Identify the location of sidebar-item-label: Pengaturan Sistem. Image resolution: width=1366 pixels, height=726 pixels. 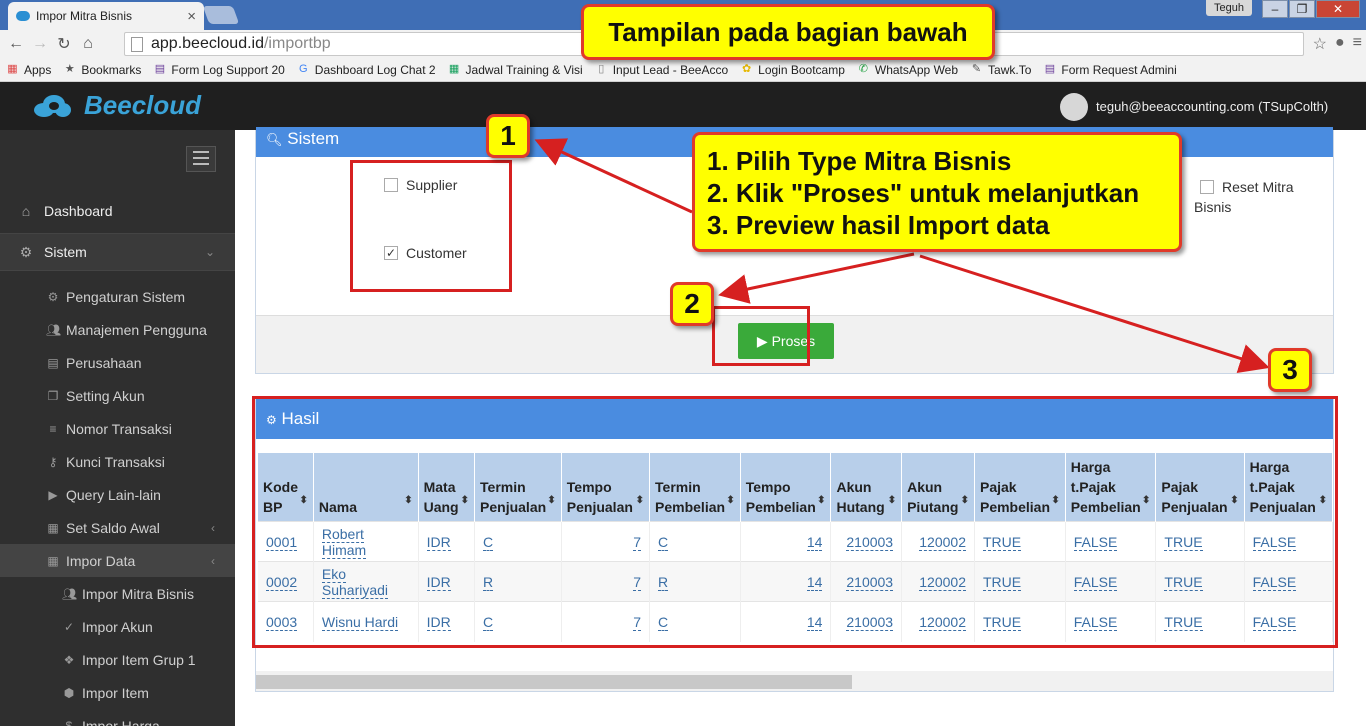
(126, 296).